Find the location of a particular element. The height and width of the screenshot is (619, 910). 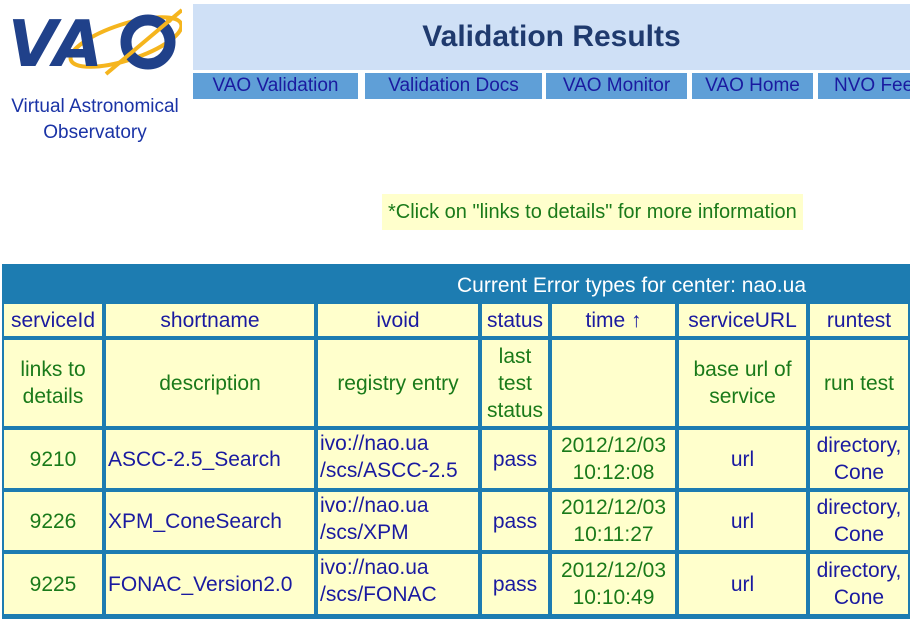

subheader-registry: registry entry is located at coordinates (398, 383).